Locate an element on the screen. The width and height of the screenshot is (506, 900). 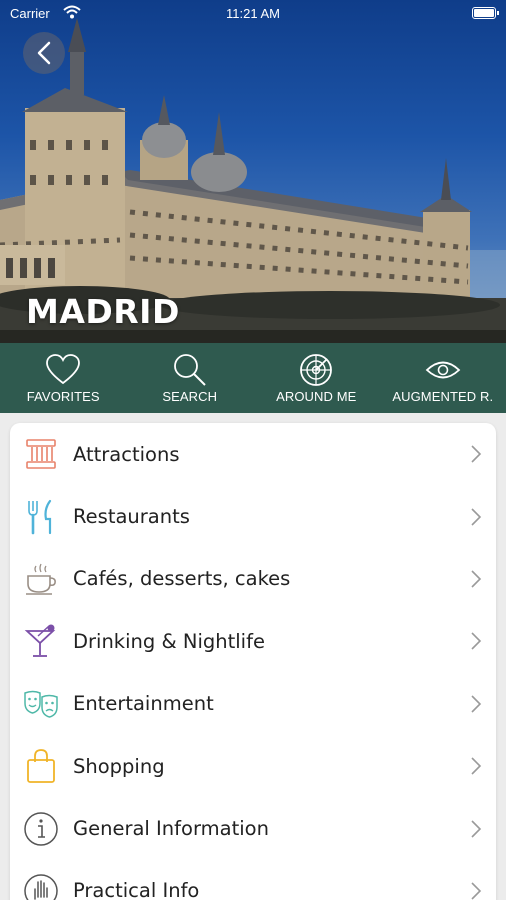
cocktail-icon is located at coordinates (41, 641).